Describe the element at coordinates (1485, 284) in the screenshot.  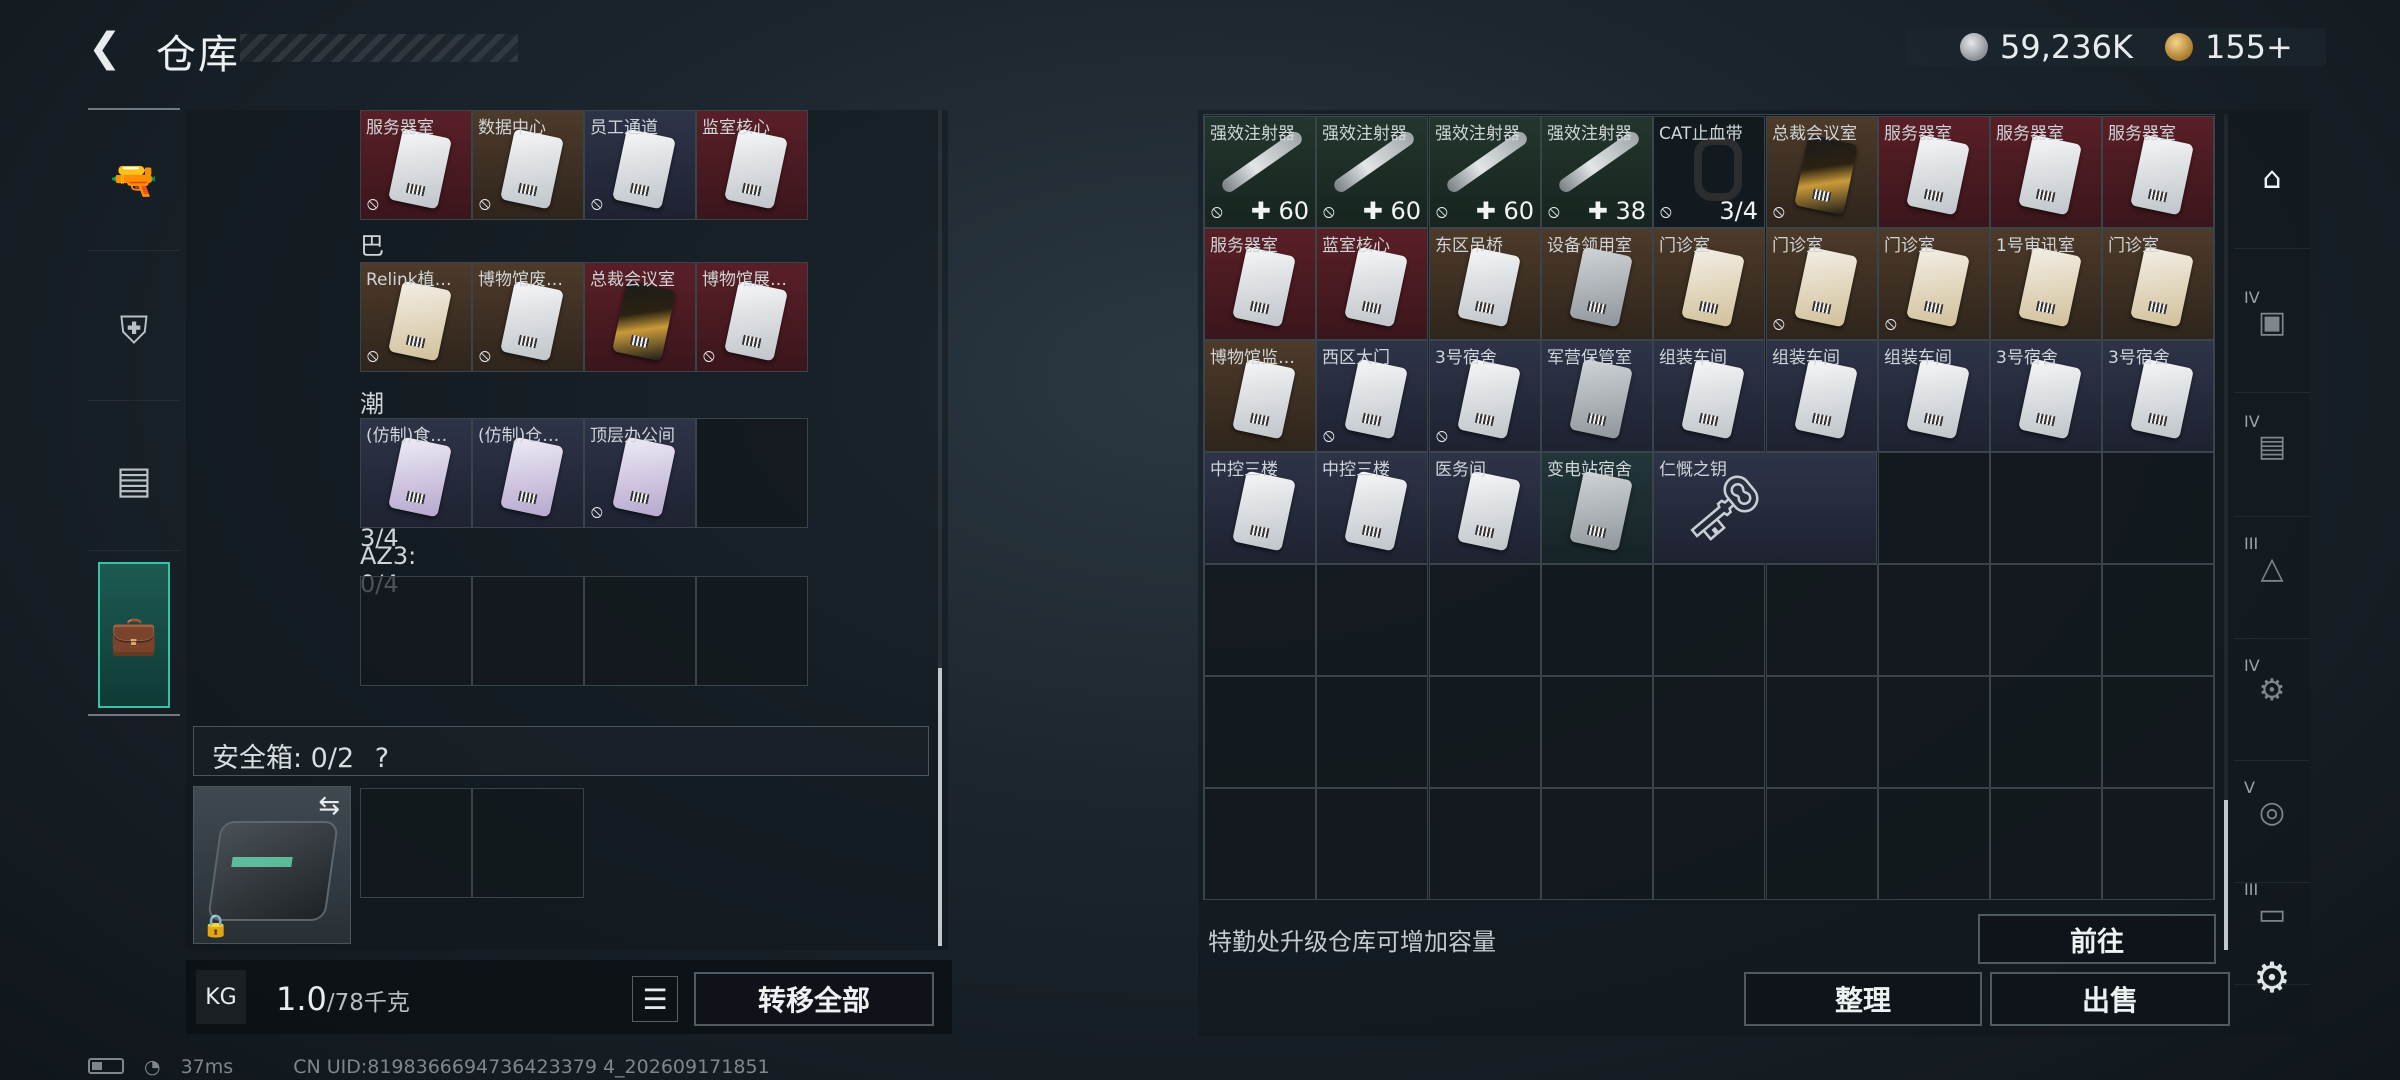
I see `warehouse-slot: 东区吊桥` at that location.